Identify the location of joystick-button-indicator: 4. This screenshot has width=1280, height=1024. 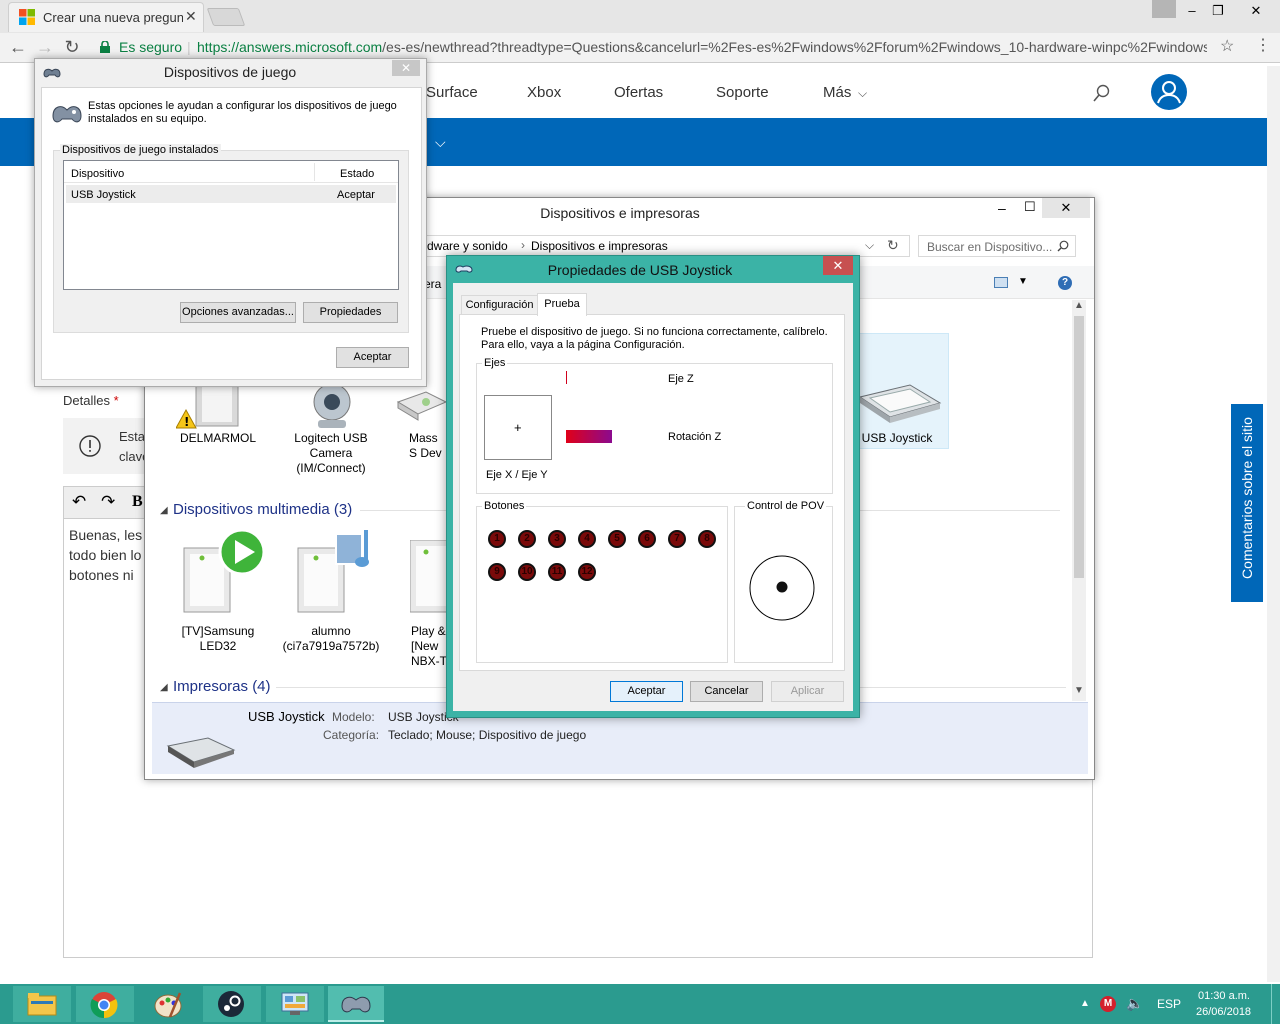
(587, 539).